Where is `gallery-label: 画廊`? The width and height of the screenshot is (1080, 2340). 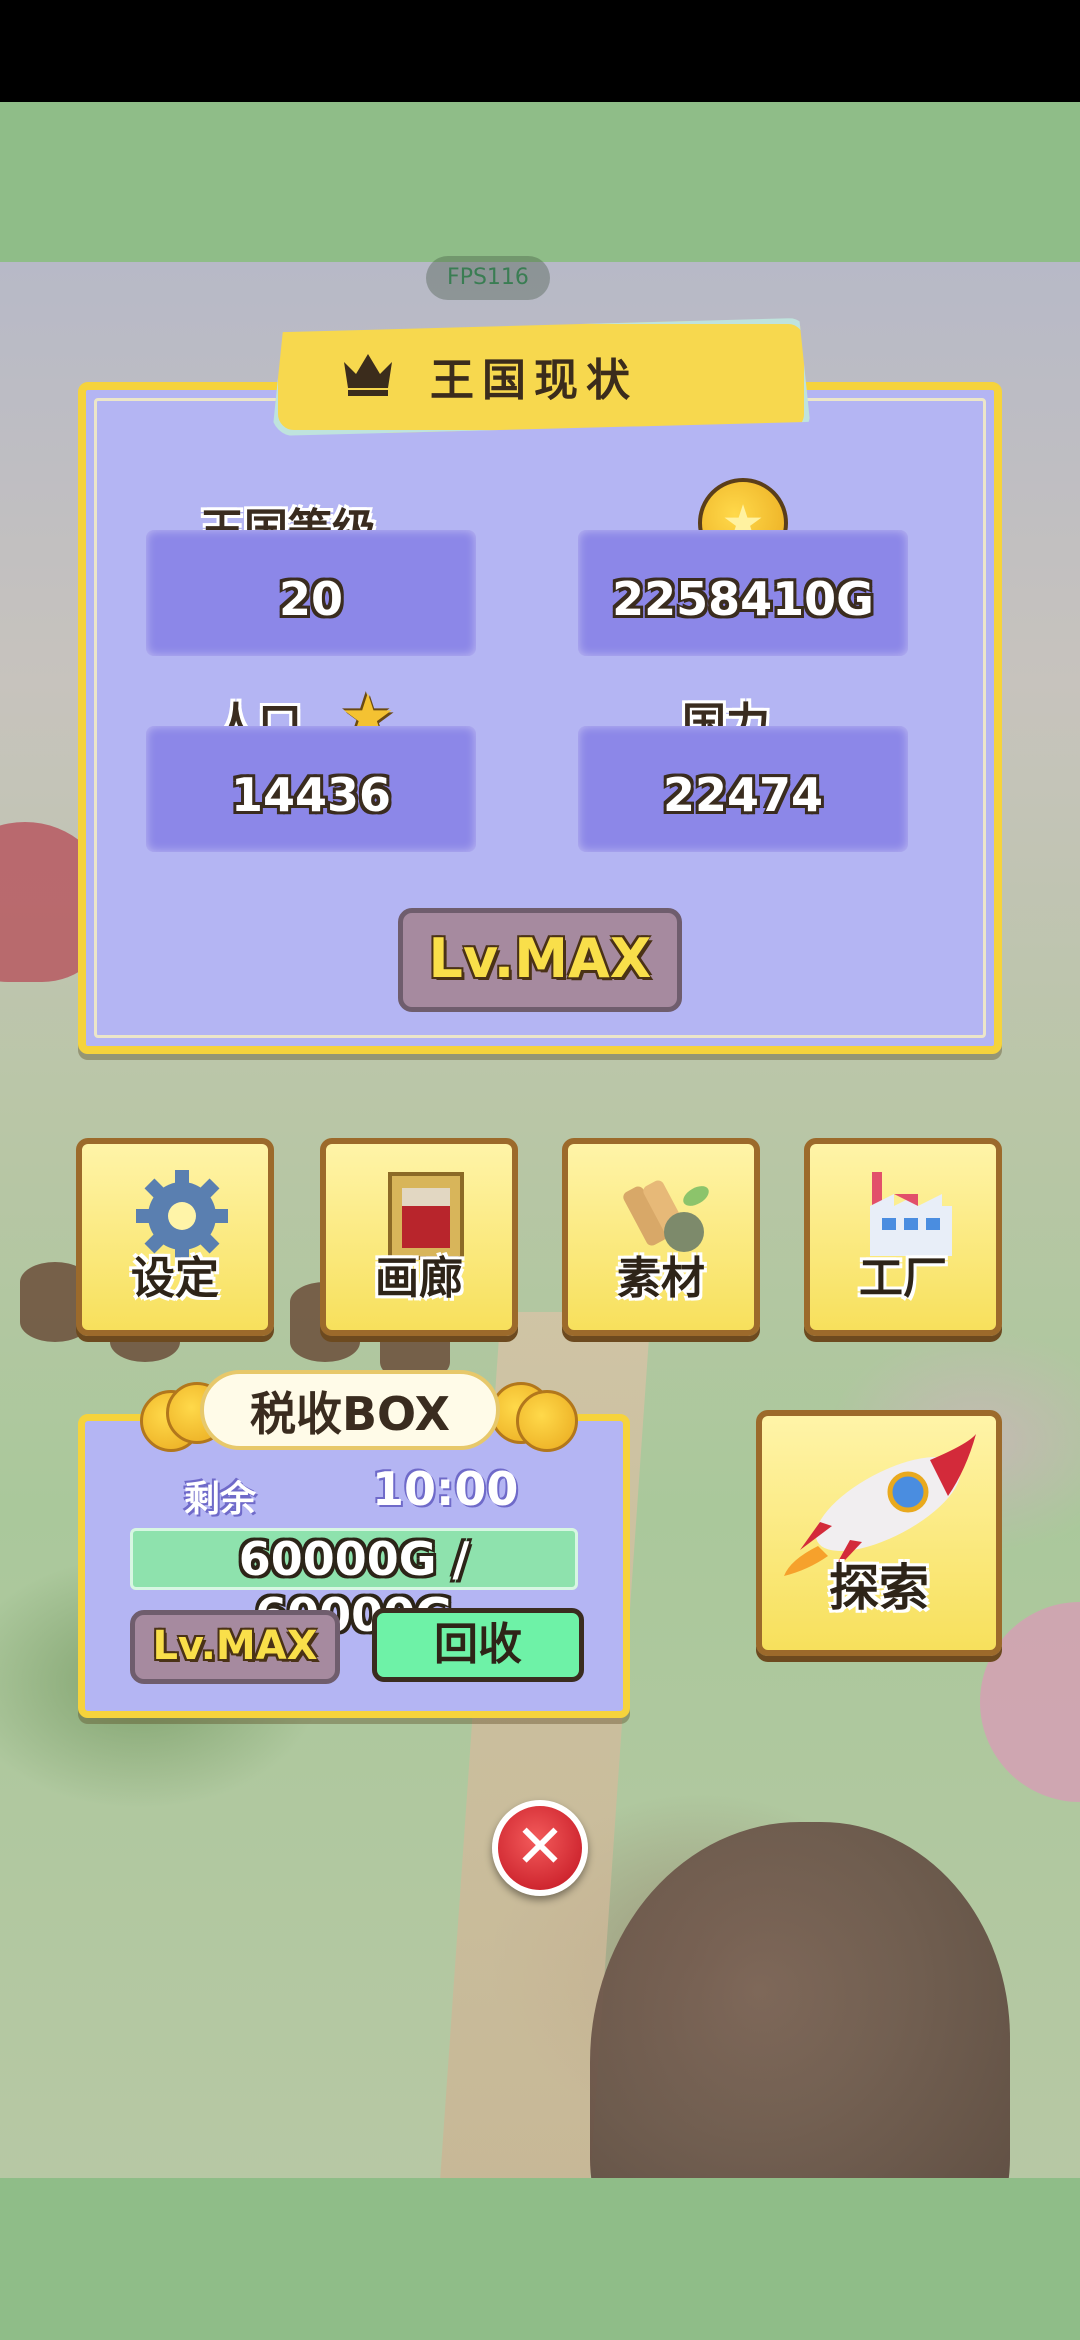 gallery-label: 画廊 is located at coordinates (419, 1278).